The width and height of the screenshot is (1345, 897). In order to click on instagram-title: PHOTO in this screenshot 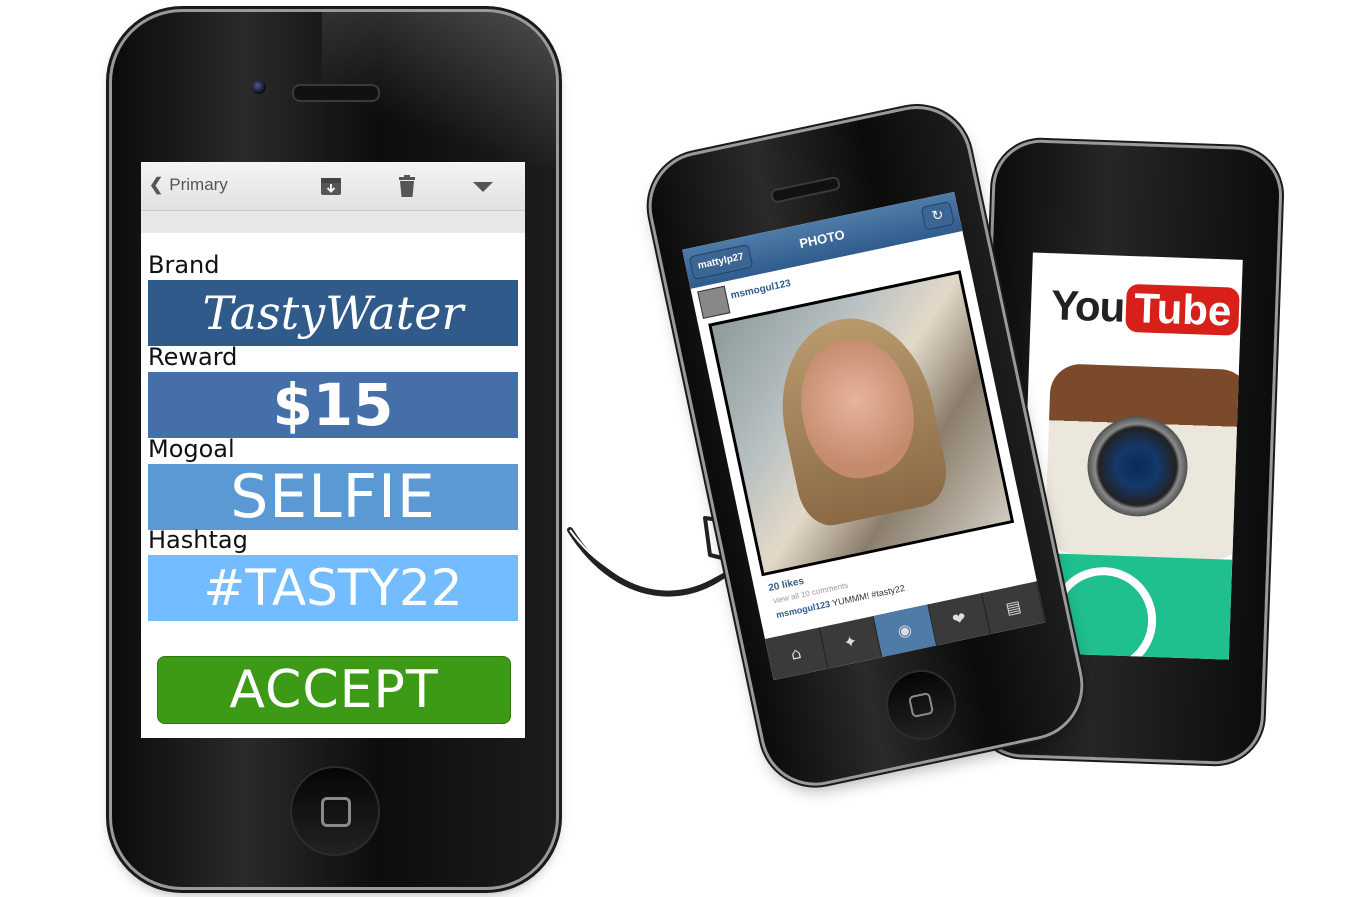, I will do `click(822, 239)`.